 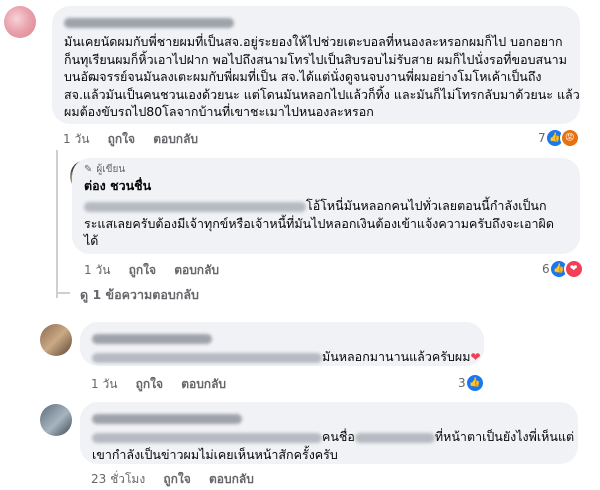 I want to click on reaction-summary: 3 👍, so click(x=471, y=383).